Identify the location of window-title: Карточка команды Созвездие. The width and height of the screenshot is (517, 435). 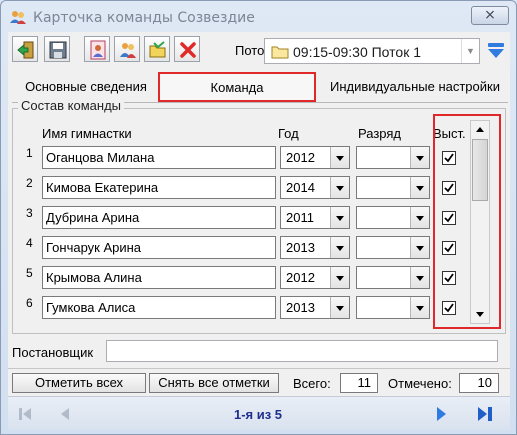
(144, 18).